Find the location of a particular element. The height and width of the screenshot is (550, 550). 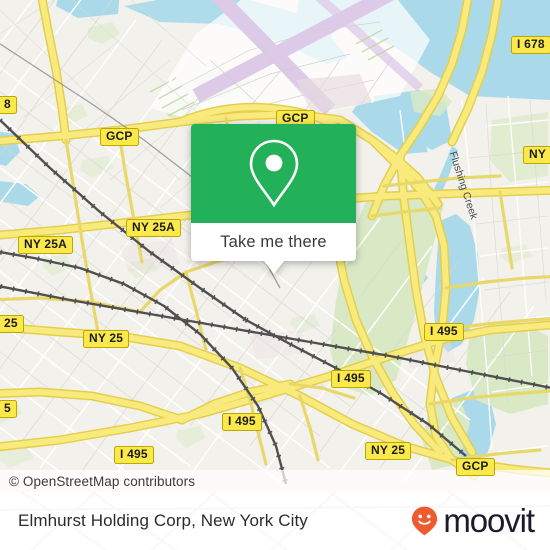

location-popup: Take me there is located at coordinates (273, 199).